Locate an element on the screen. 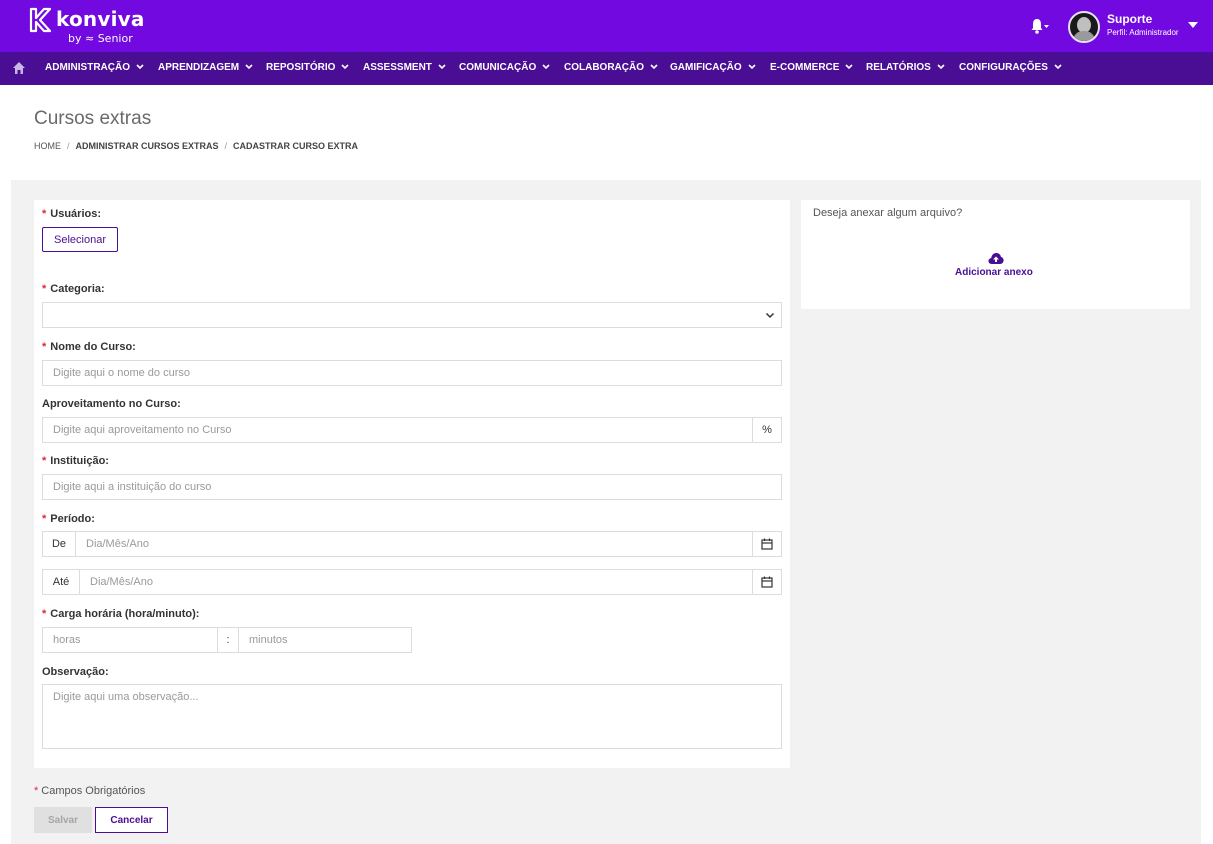 This screenshot has height=844, width=1213. home-icon is located at coordinates (19, 68).